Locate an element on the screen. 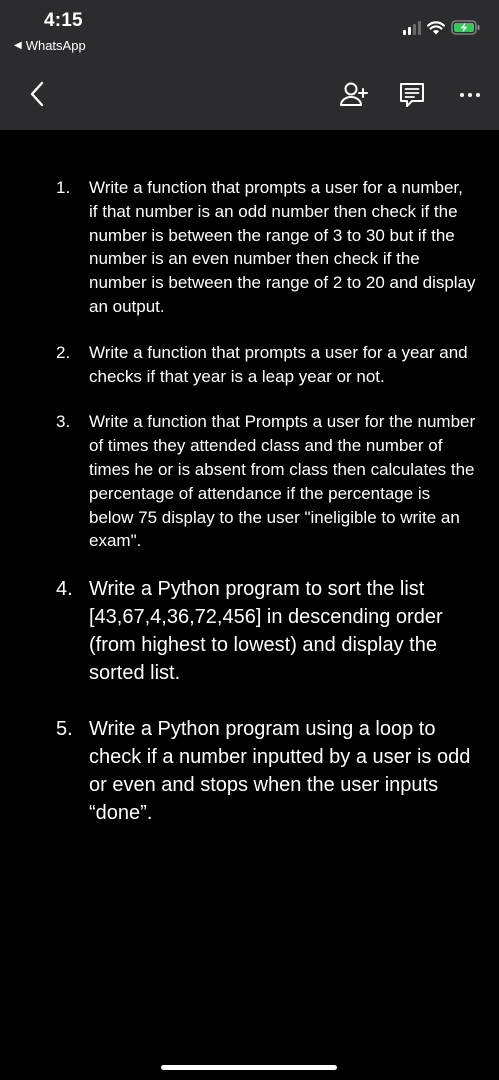 The height and width of the screenshot is (1080, 499). back-to-app-button: ◀ WhatsApp is located at coordinates (50, 45).